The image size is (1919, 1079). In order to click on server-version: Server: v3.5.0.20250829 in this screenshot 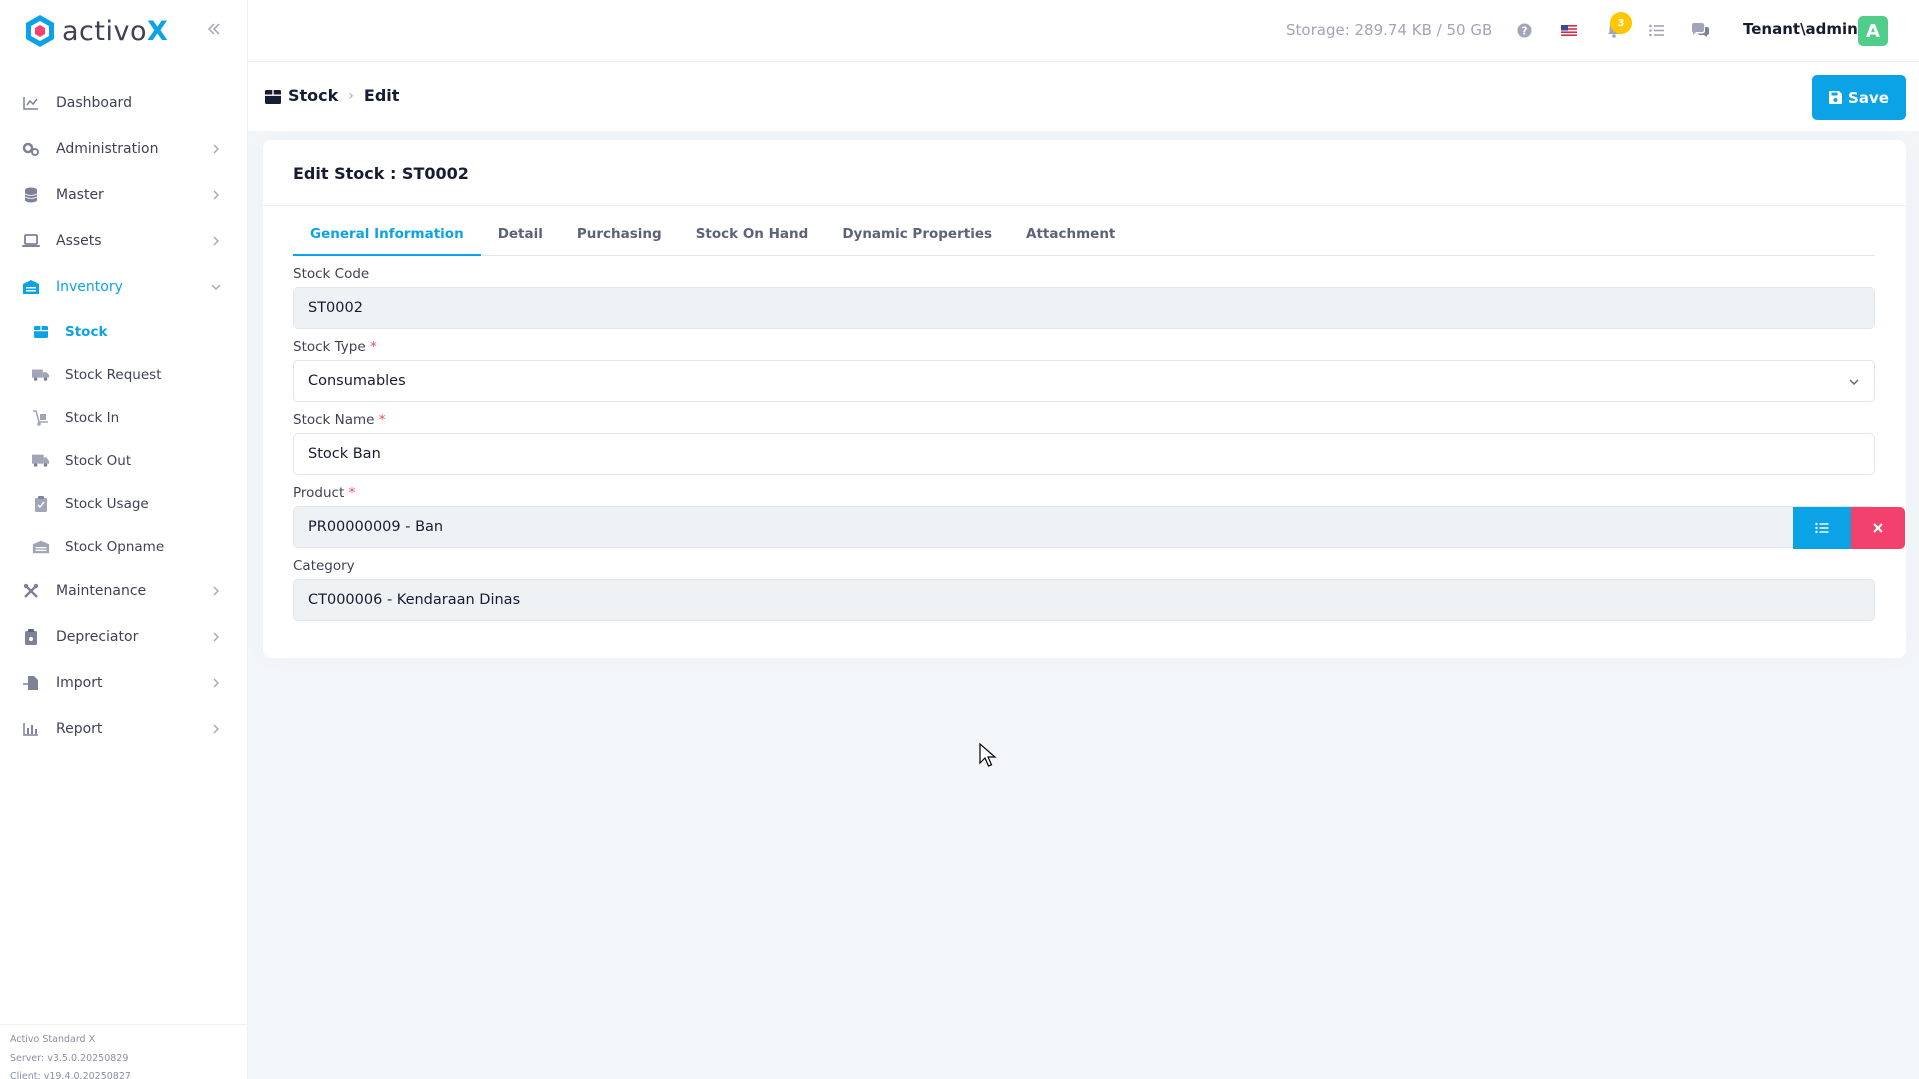, I will do `click(69, 1058)`.